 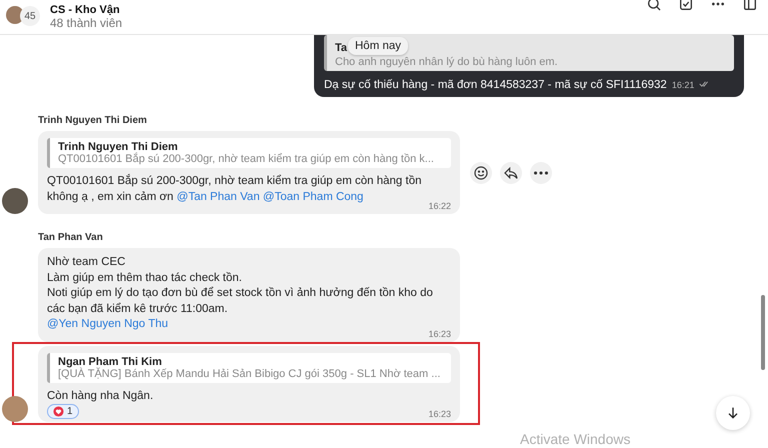 I want to click on group-avatar, so click(x=15, y=15).